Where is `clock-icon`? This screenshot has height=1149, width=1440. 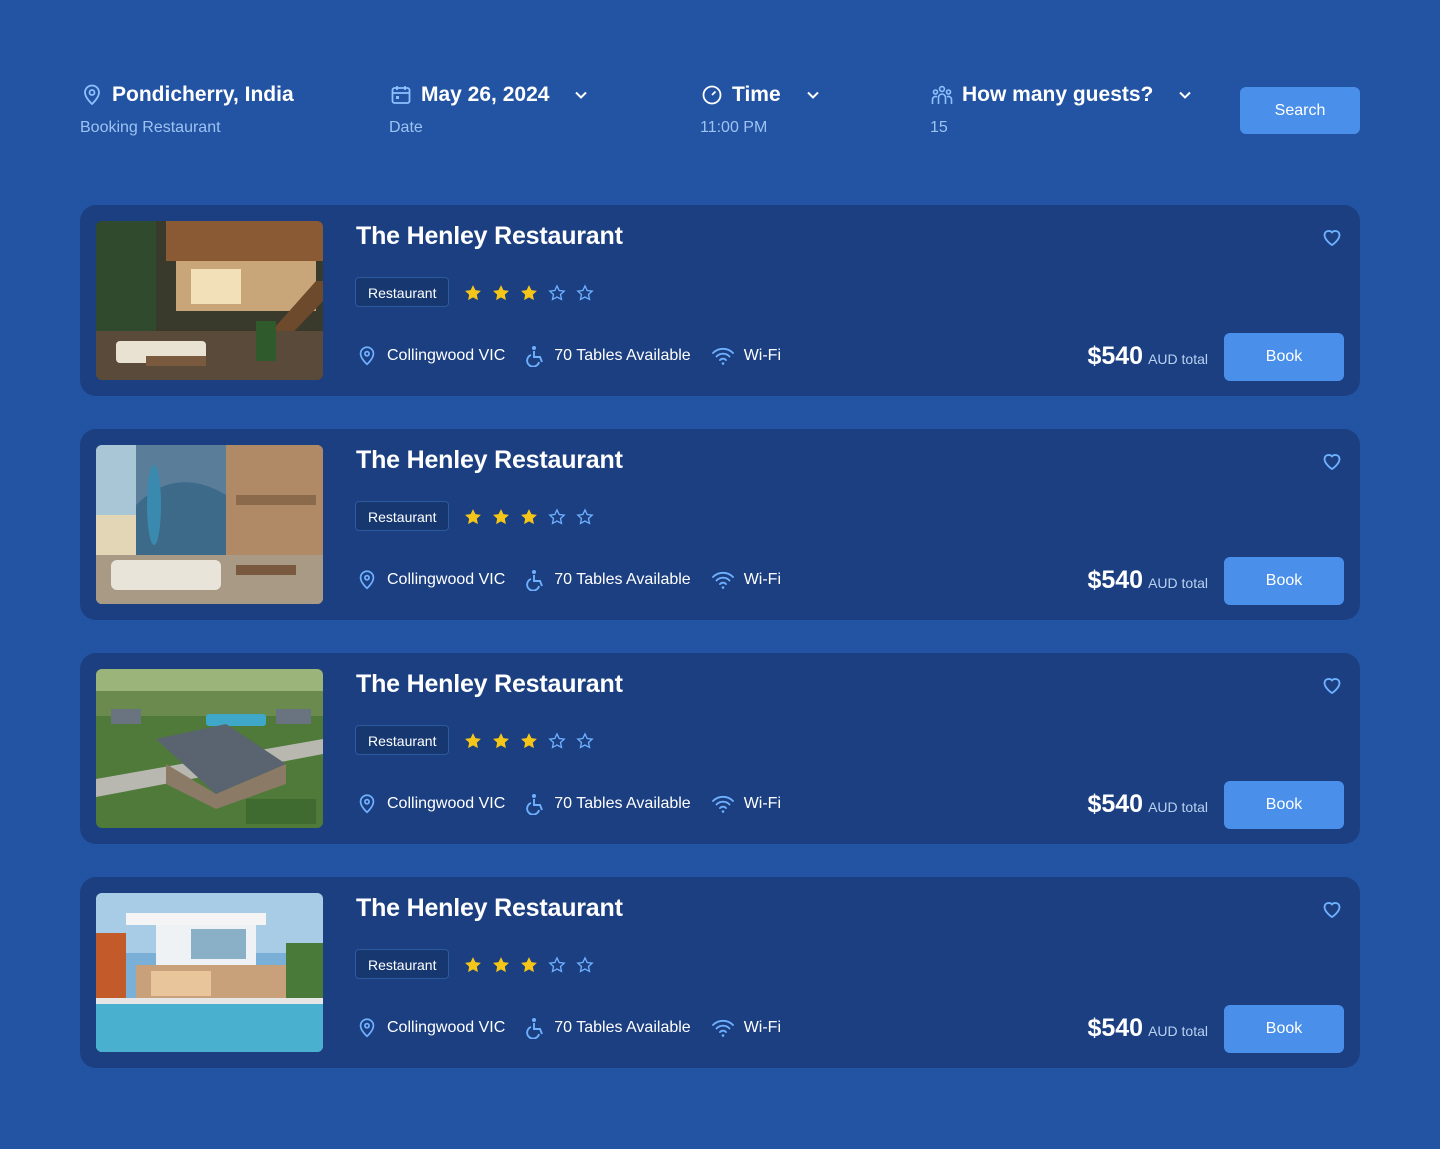
clock-icon is located at coordinates (712, 95).